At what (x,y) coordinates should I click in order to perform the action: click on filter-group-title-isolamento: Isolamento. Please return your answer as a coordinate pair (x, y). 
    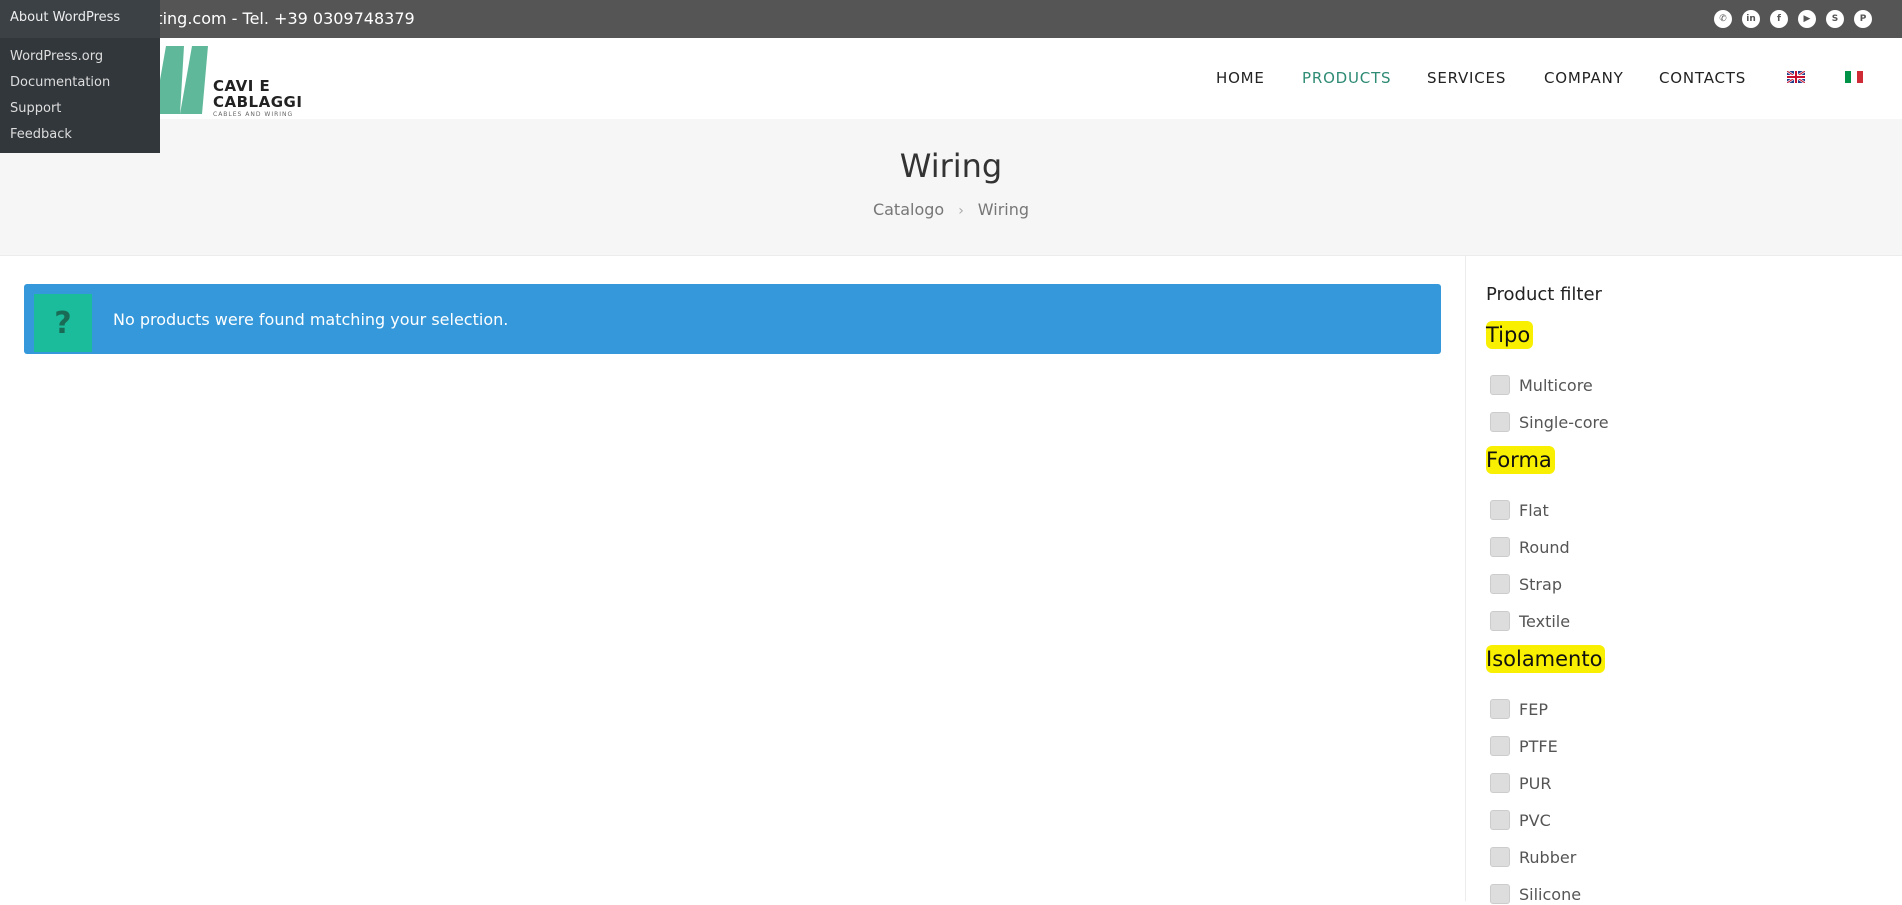
    Looking at the image, I should click on (1546, 659).